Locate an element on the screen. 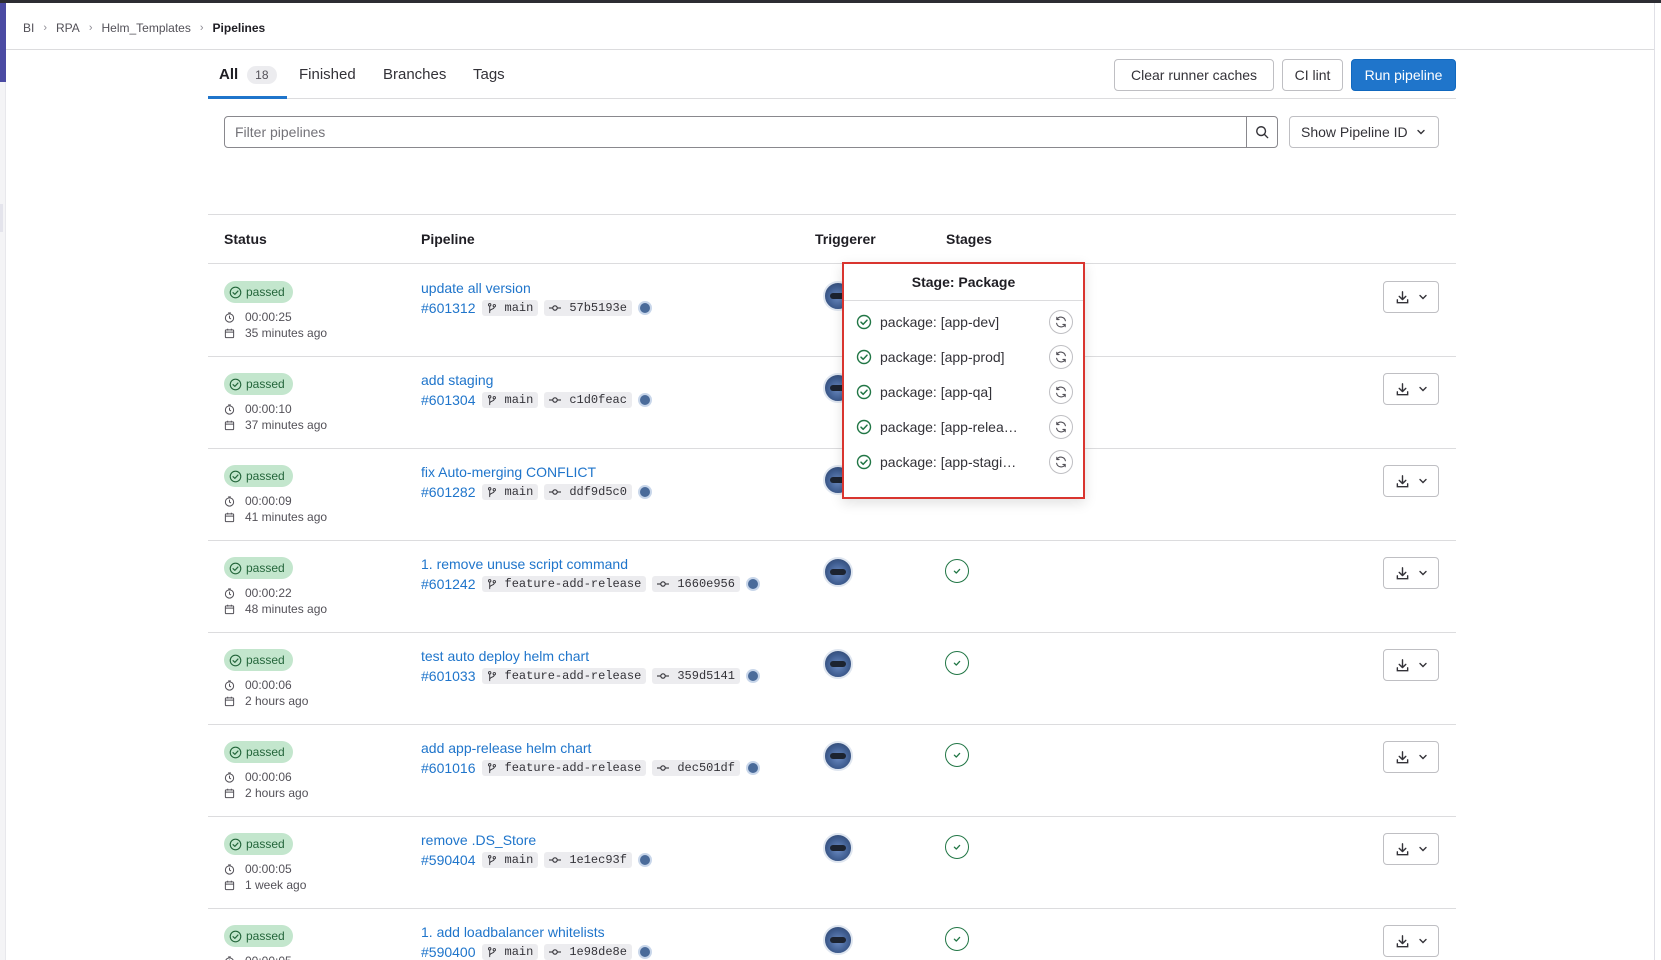  stage-job-item: package: [app-release] is located at coordinates (964, 427).